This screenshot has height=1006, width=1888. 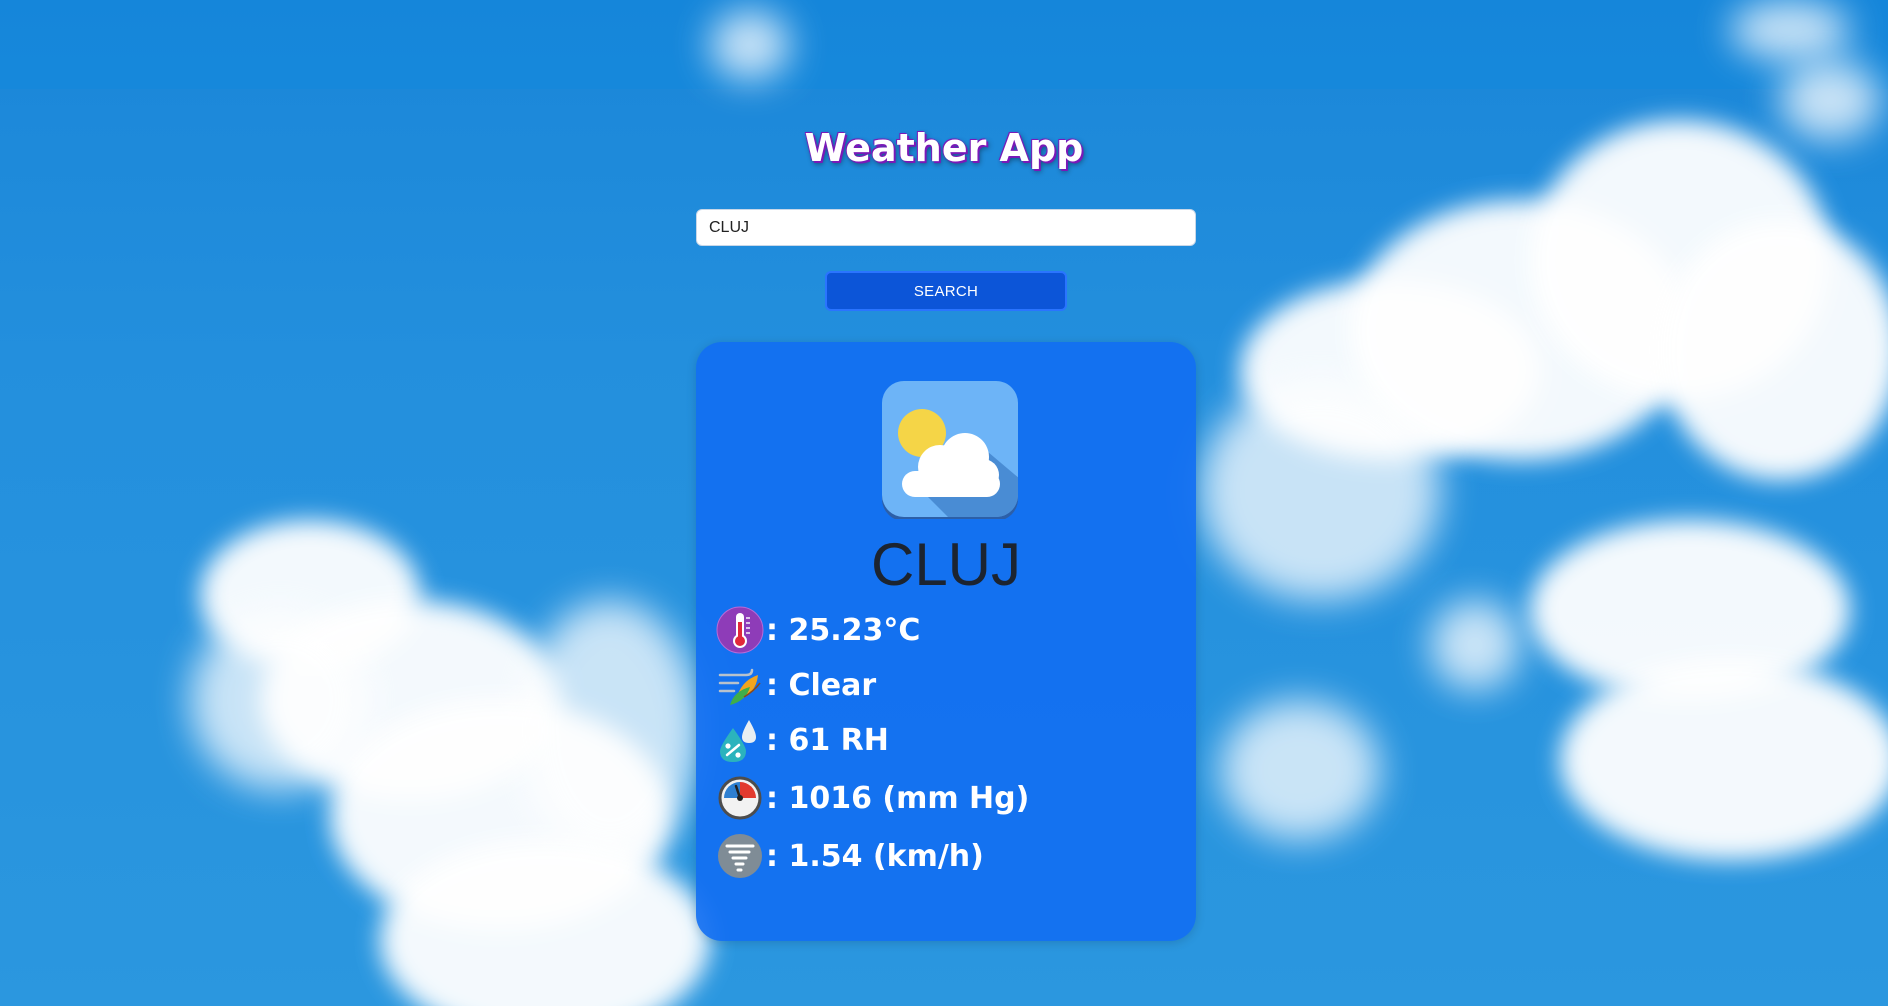 I want to click on city-search-input, so click(x=946, y=227).